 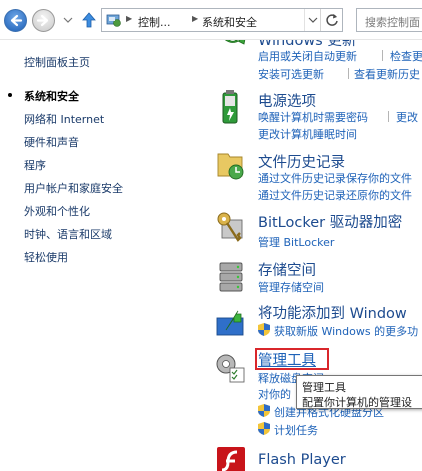 I want to click on section-title-admin-tools: 管理工具, so click(x=287, y=359).